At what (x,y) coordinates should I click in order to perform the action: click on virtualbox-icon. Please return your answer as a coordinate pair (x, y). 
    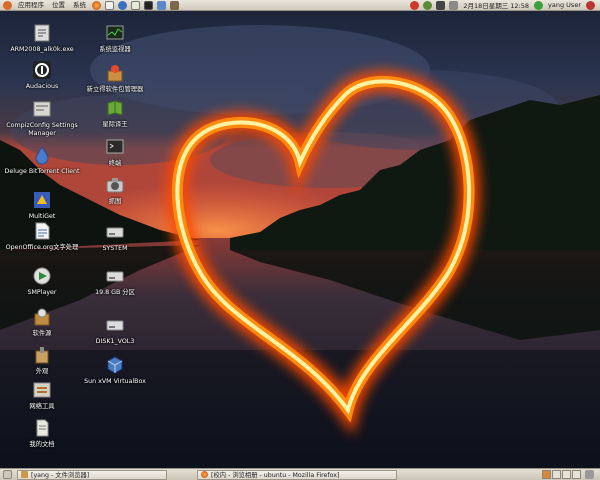
    Looking at the image, I should click on (115, 365).